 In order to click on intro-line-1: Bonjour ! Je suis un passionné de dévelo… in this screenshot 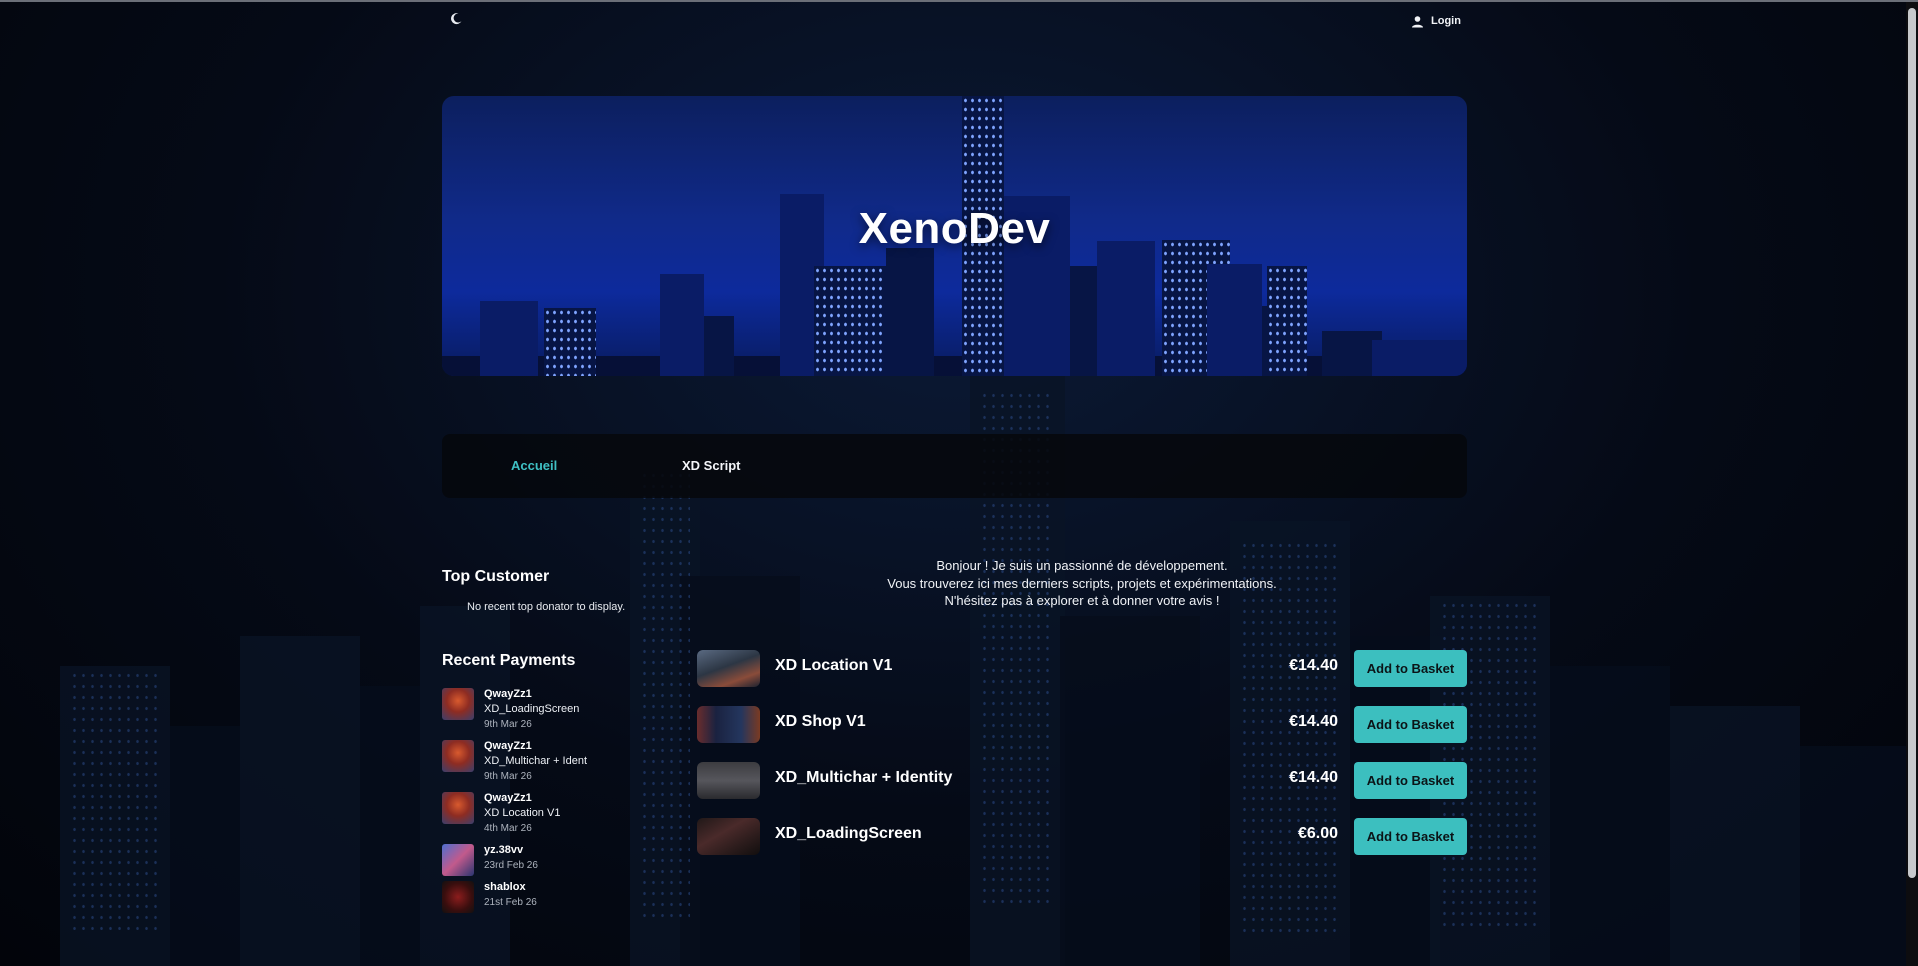, I will do `click(1082, 565)`.